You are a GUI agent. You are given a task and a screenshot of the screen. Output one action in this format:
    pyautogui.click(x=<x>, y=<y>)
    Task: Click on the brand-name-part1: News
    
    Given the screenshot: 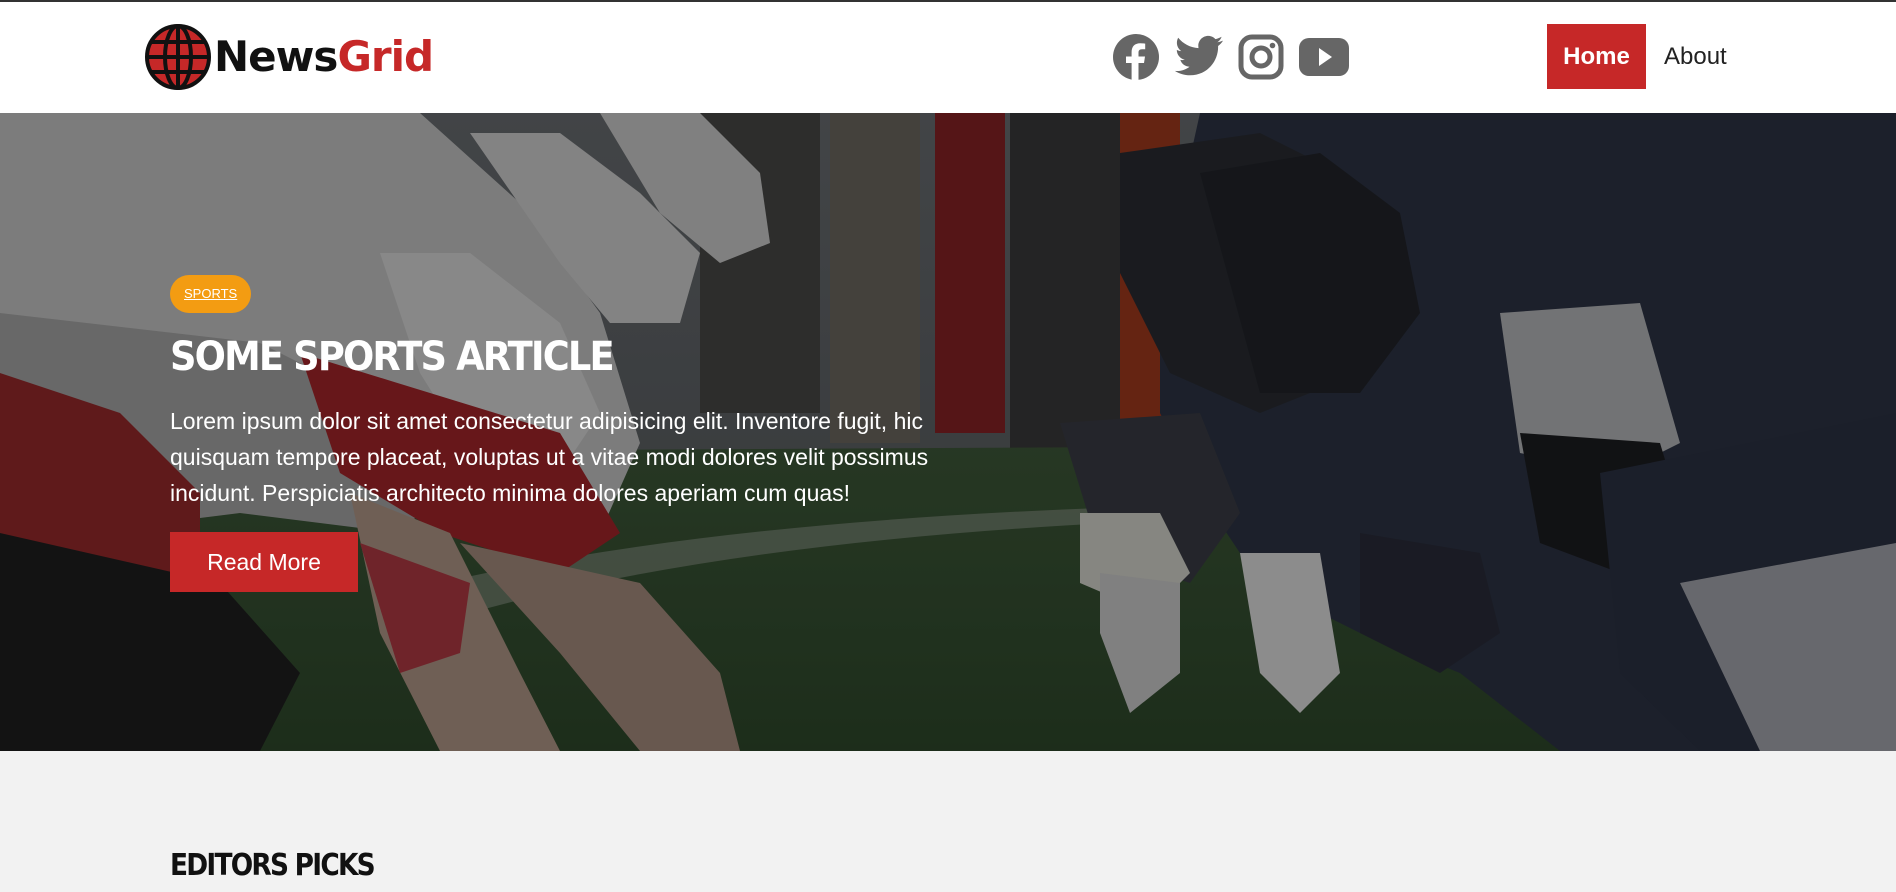 What is the action you would take?
    pyautogui.click(x=276, y=56)
    